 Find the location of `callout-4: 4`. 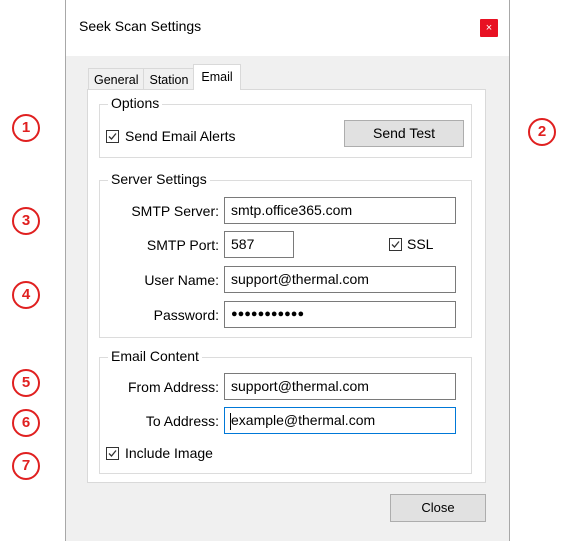

callout-4: 4 is located at coordinates (26, 295).